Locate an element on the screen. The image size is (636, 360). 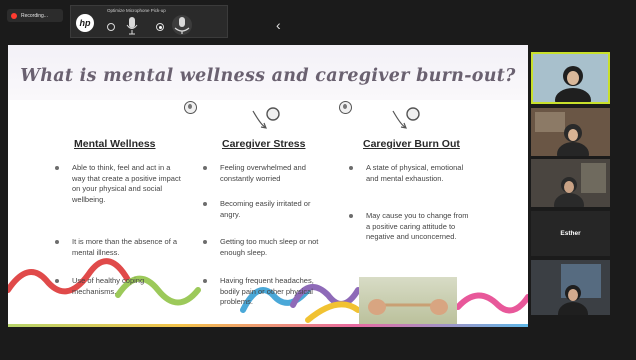
slide-footer-strip is located at coordinates (268, 325).